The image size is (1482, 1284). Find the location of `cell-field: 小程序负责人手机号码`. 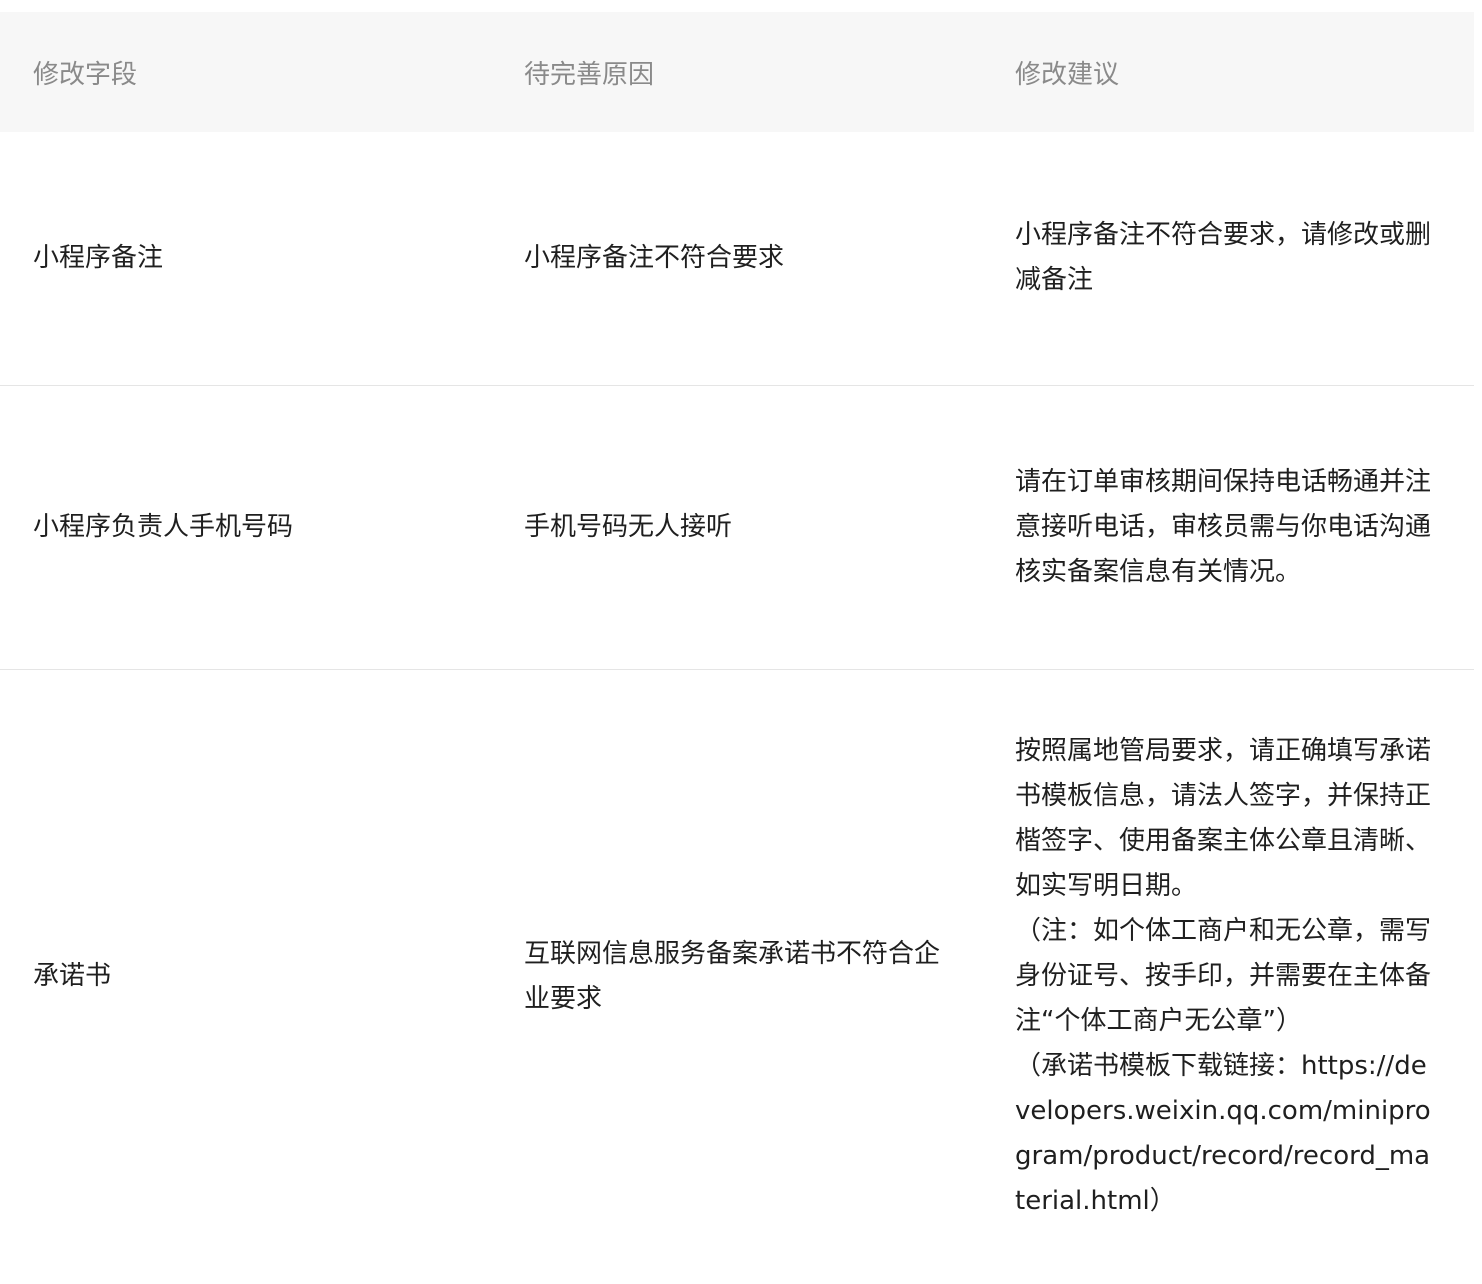

cell-field: 小程序负责人手机号码 is located at coordinates (245, 527).